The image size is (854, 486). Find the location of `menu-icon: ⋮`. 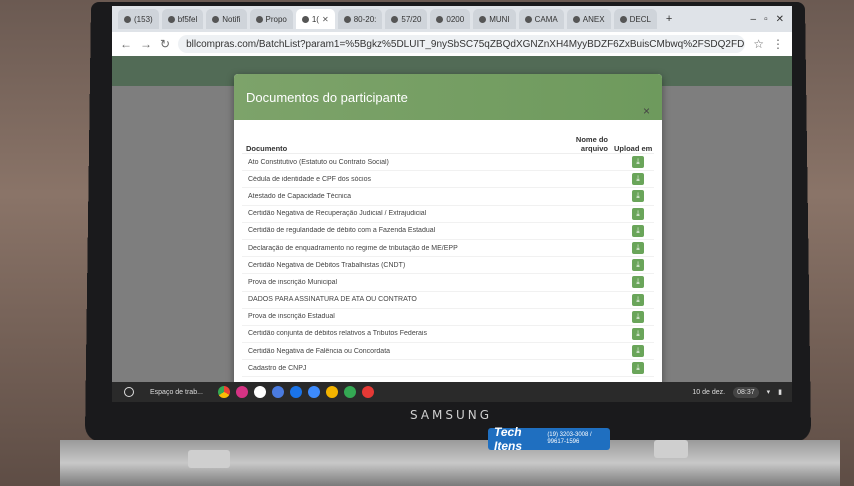

menu-icon: ⋮ is located at coordinates (778, 44).